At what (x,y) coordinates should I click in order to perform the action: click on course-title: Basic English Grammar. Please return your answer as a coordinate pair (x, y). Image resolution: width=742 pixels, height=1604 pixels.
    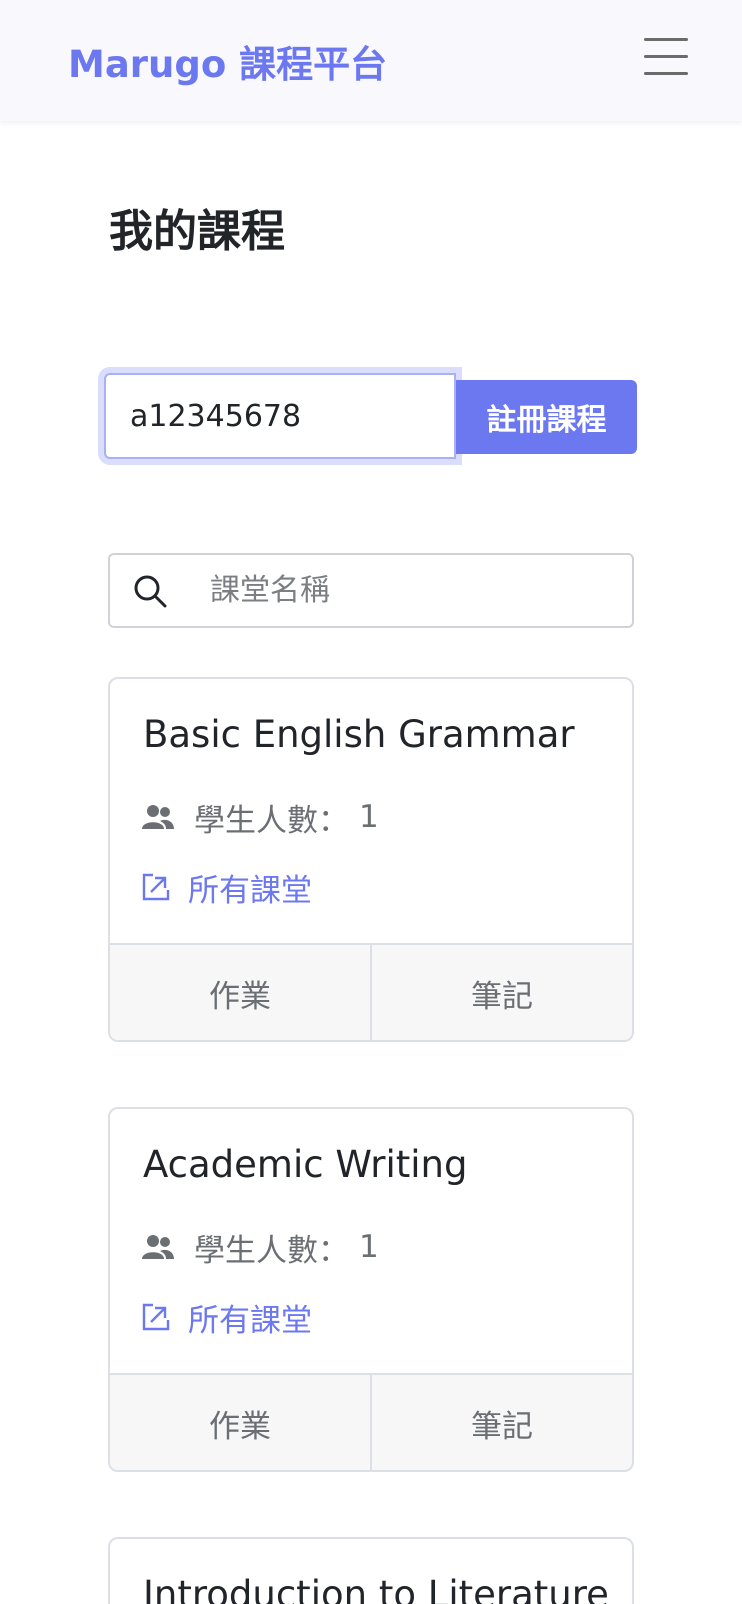
    Looking at the image, I should click on (359, 734).